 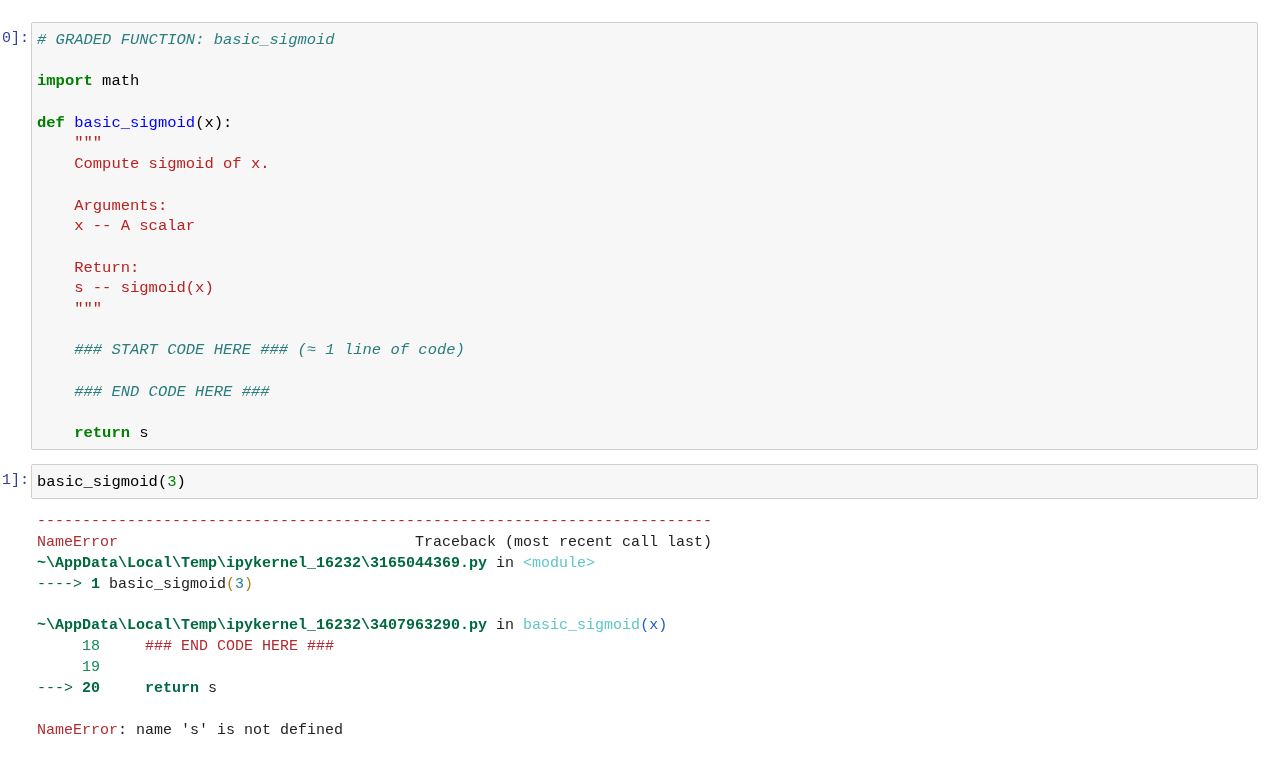 What do you see at coordinates (111, 482) in the screenshot?
I see `code-line: basic_sigmoid(3)` at bounding box center [111, 482].